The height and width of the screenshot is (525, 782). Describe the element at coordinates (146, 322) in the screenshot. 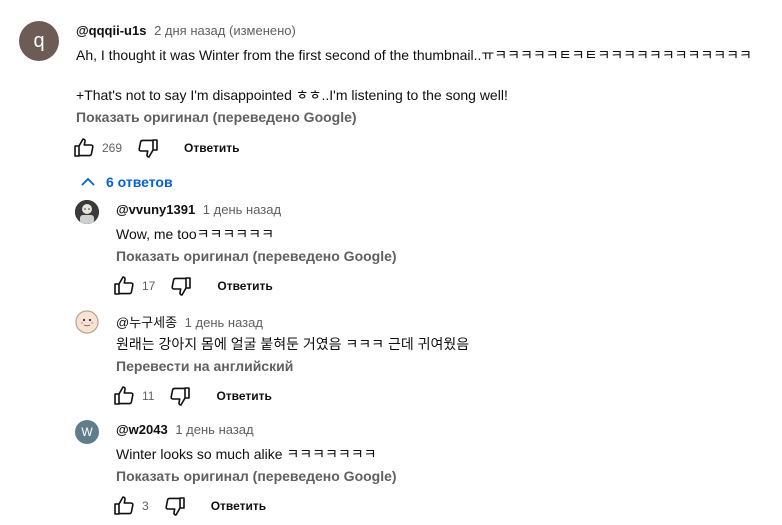

I see `comment-author: @누구세종` at that location.